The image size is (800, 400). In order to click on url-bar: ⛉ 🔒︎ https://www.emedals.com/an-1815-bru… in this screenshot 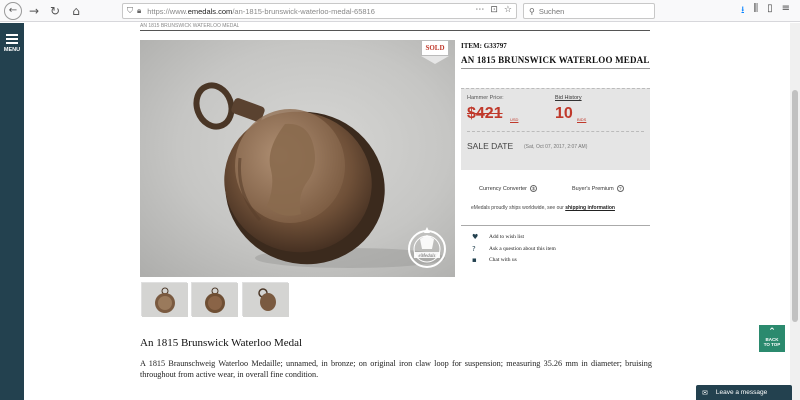, I will do `click(319, 11)`.